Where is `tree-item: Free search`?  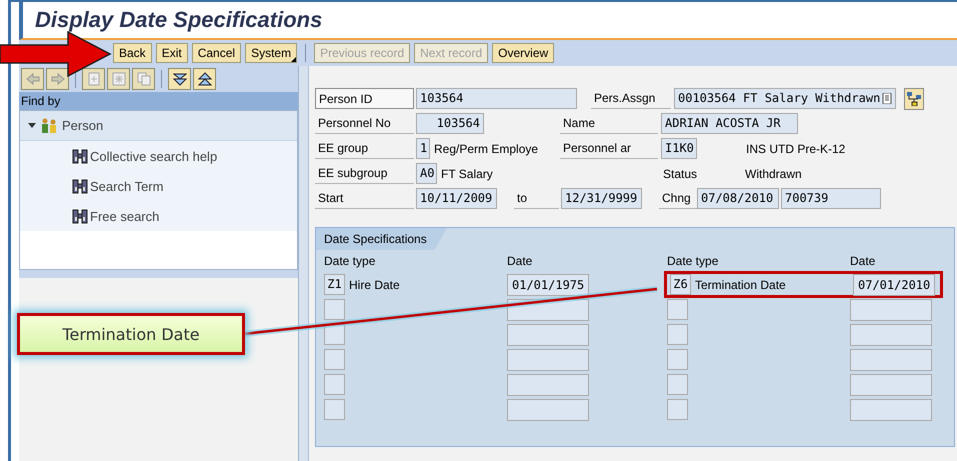 tree-item: Free search is located at coordinates (158, 216).